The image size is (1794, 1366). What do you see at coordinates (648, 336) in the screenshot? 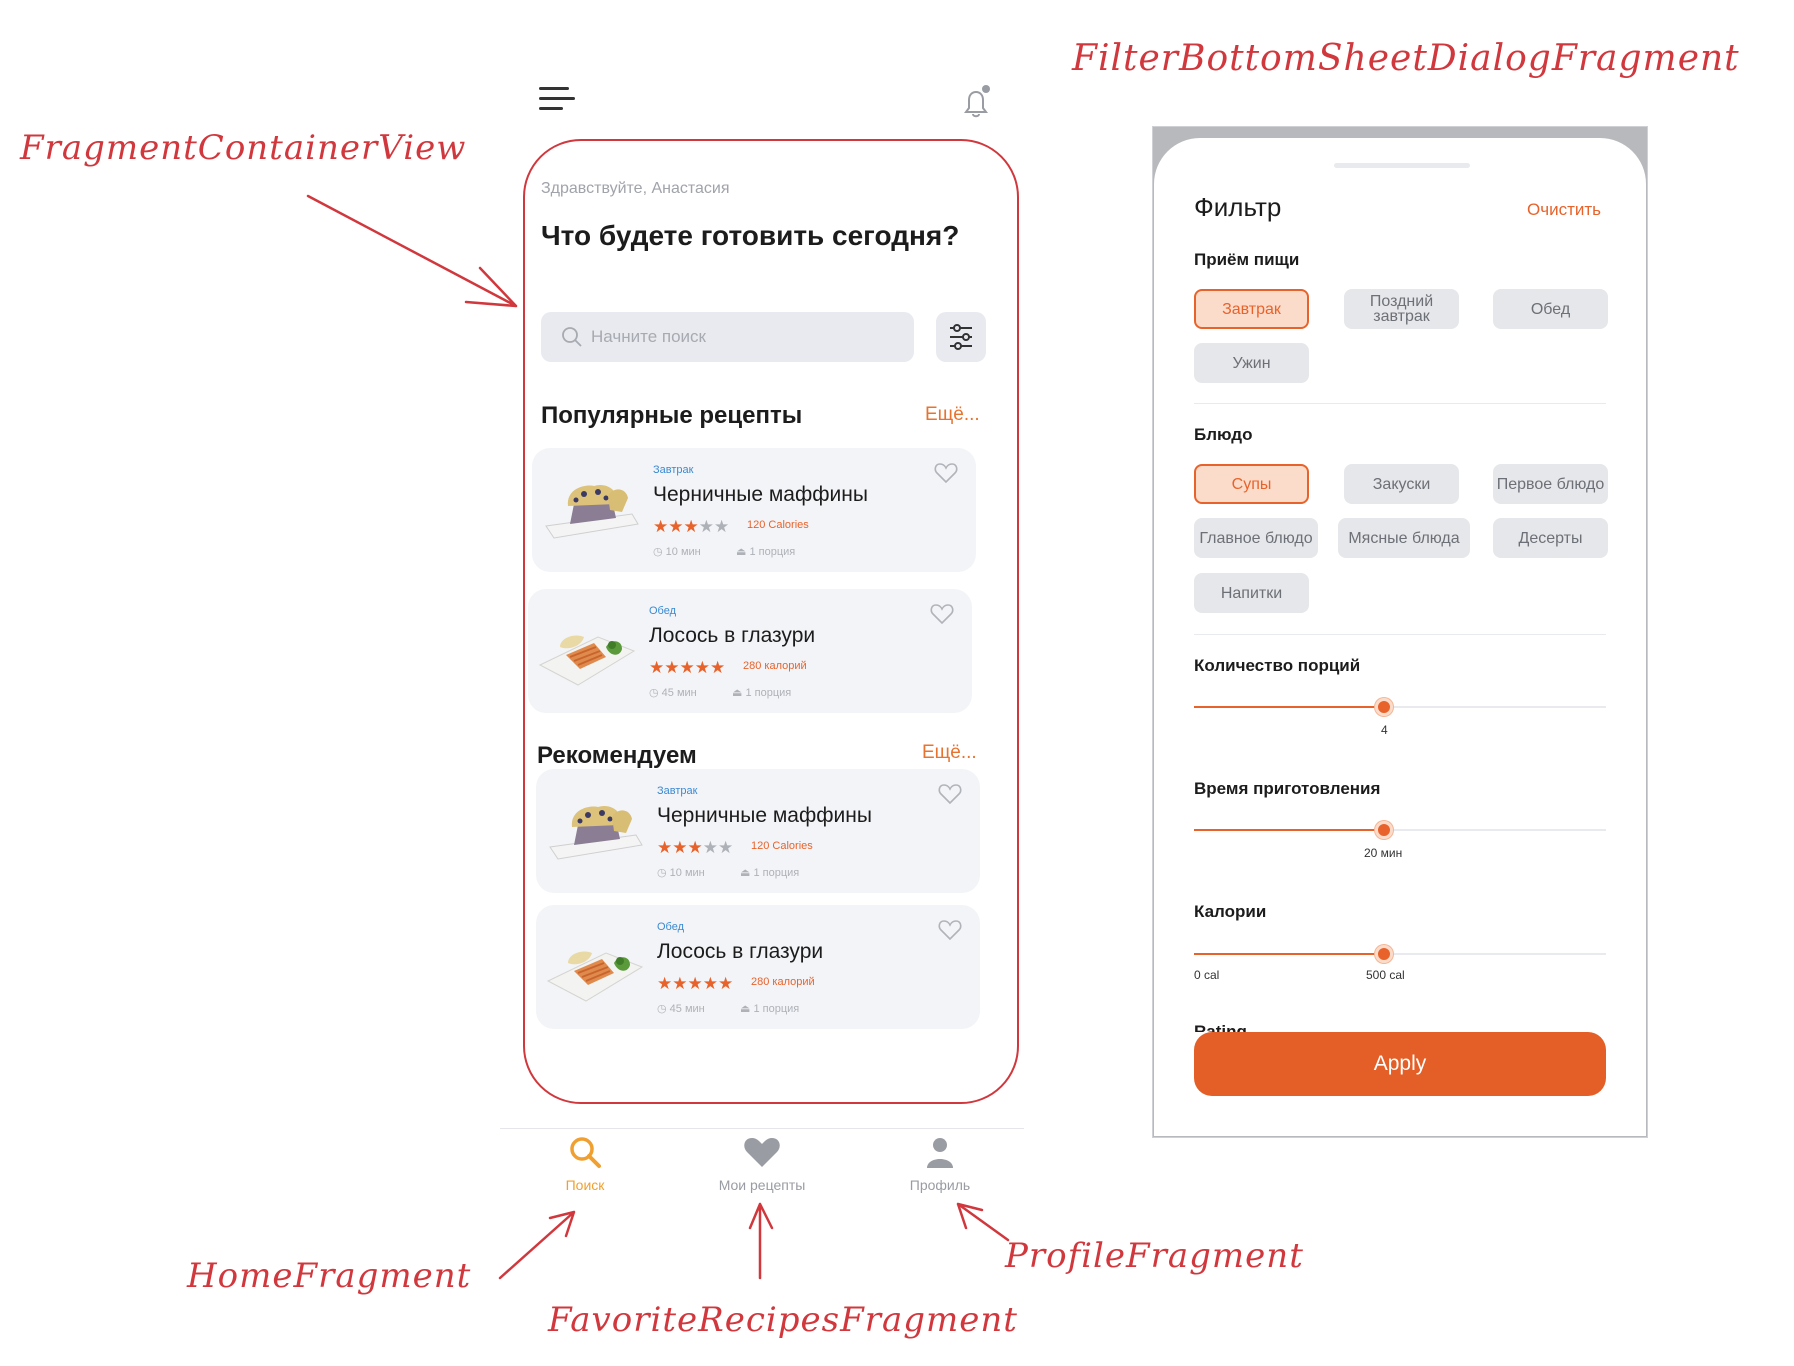
I see `search-placeholder: Начните поиск` at bounding box center [648, 336].